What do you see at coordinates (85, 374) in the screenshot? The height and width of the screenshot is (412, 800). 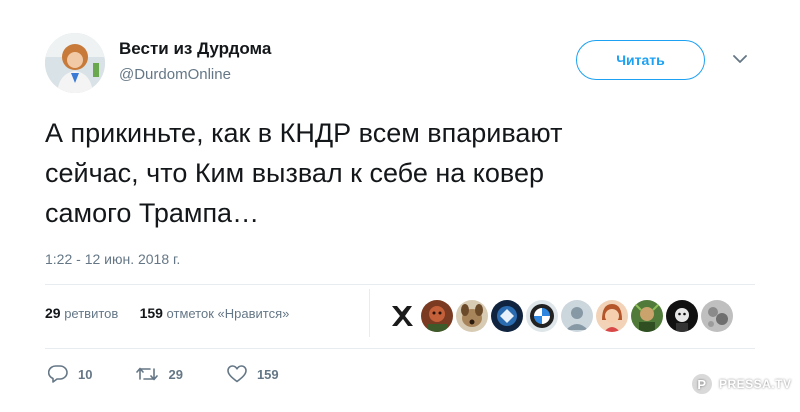 I see `reply-count: 10` at bounding box center [85, 374].